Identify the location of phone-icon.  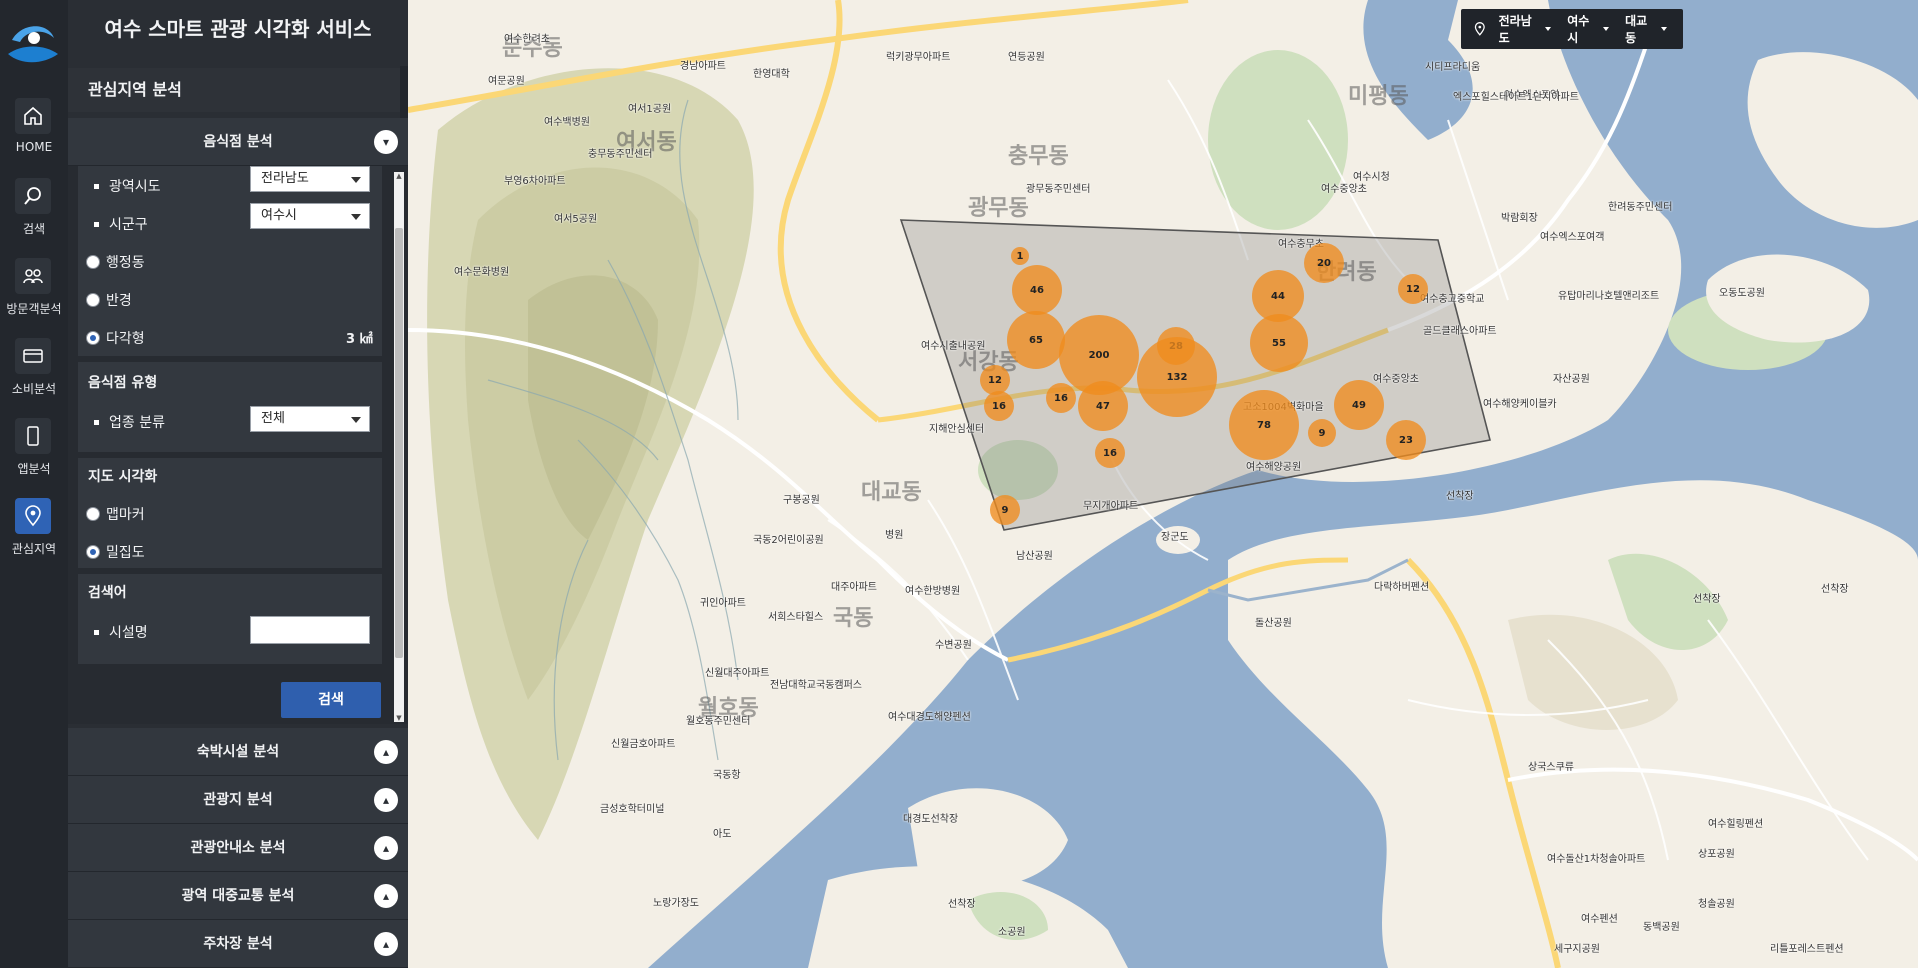
(33, 436).